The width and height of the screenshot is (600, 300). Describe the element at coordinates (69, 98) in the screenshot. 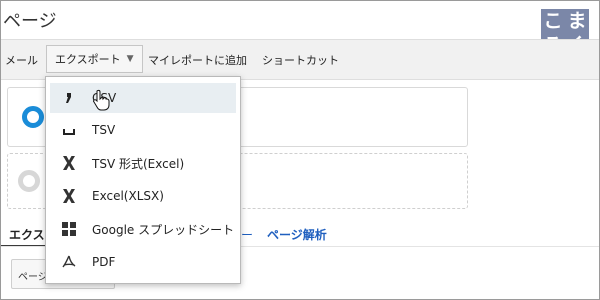

I see `comma-icon` at that location.